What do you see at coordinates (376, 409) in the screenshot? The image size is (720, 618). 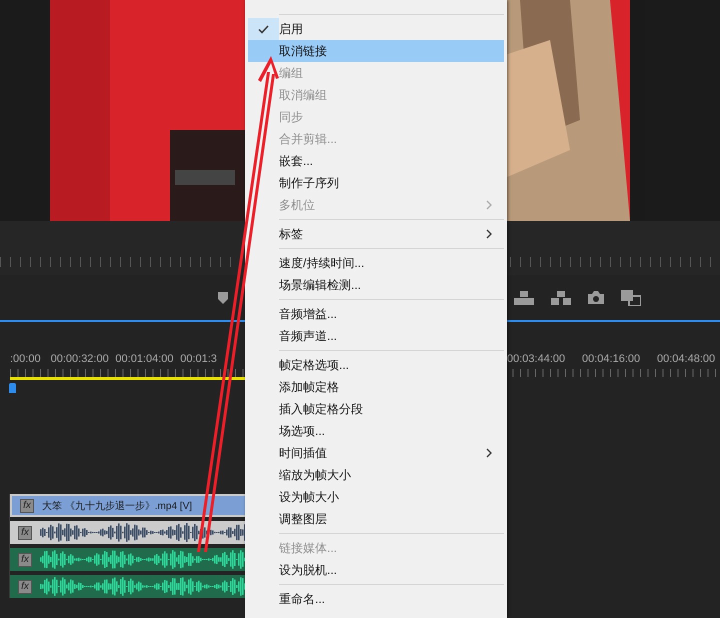 I see `menu-item: 插入帧定格分段` at bounding box center [376, 409].